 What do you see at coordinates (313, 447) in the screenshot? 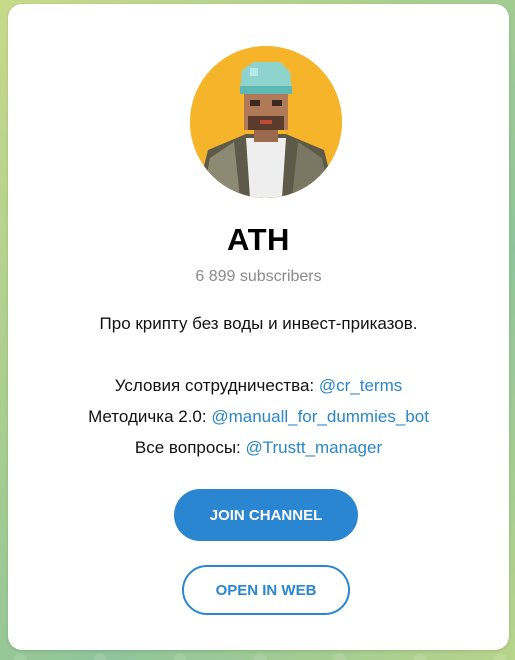
I see `manager-link: @Trustt_manager` at bounding box center [313, 447].